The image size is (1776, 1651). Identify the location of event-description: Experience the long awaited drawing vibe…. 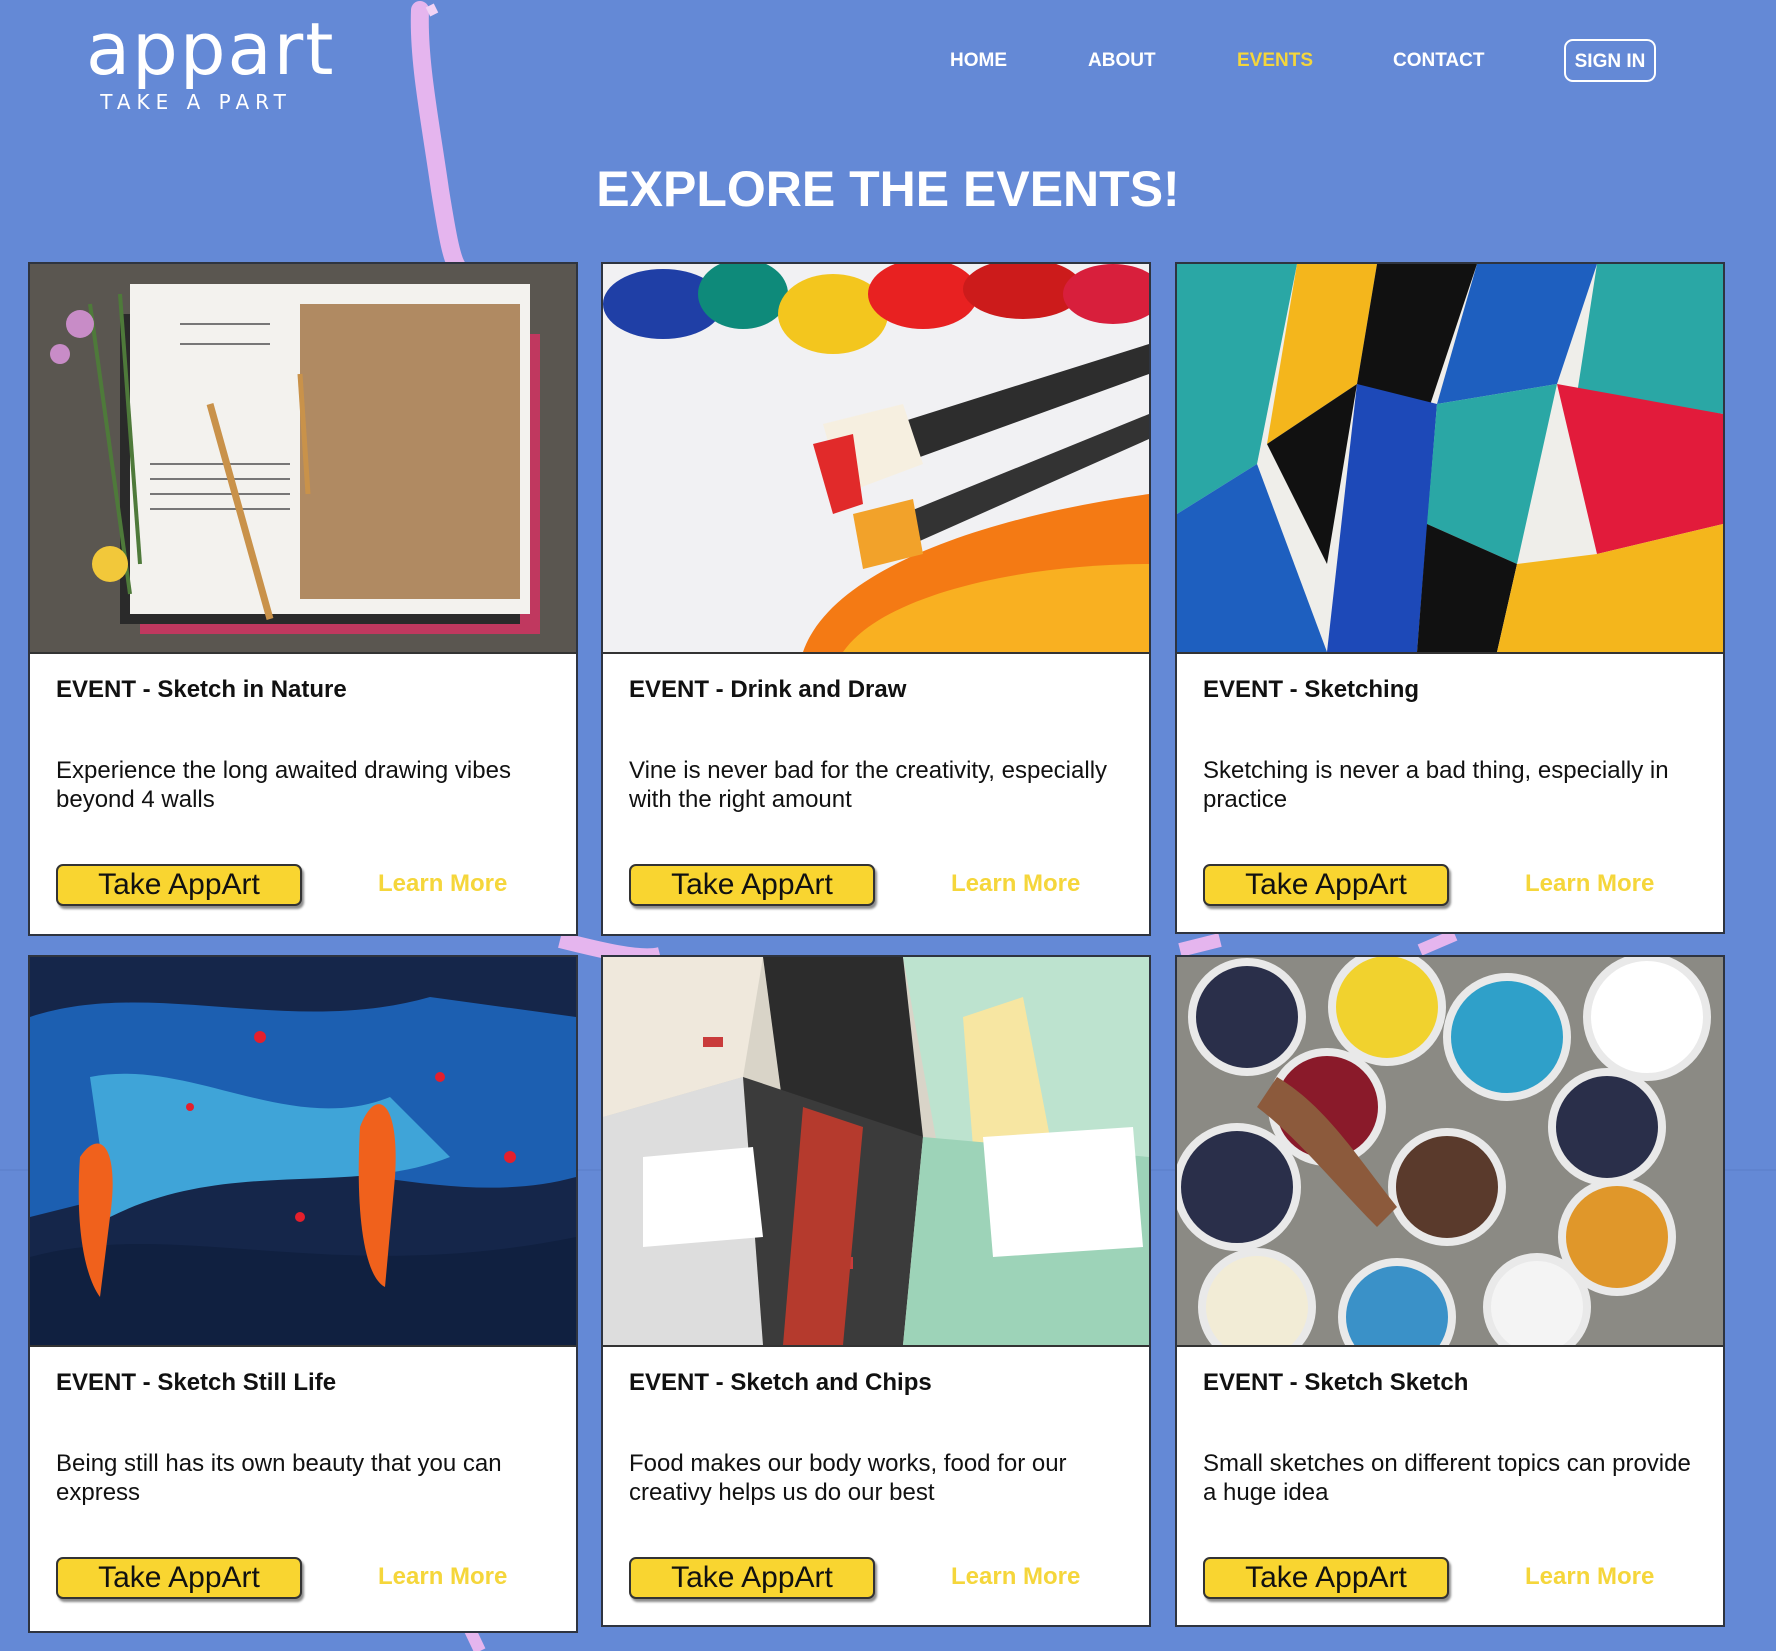
(283, 785).